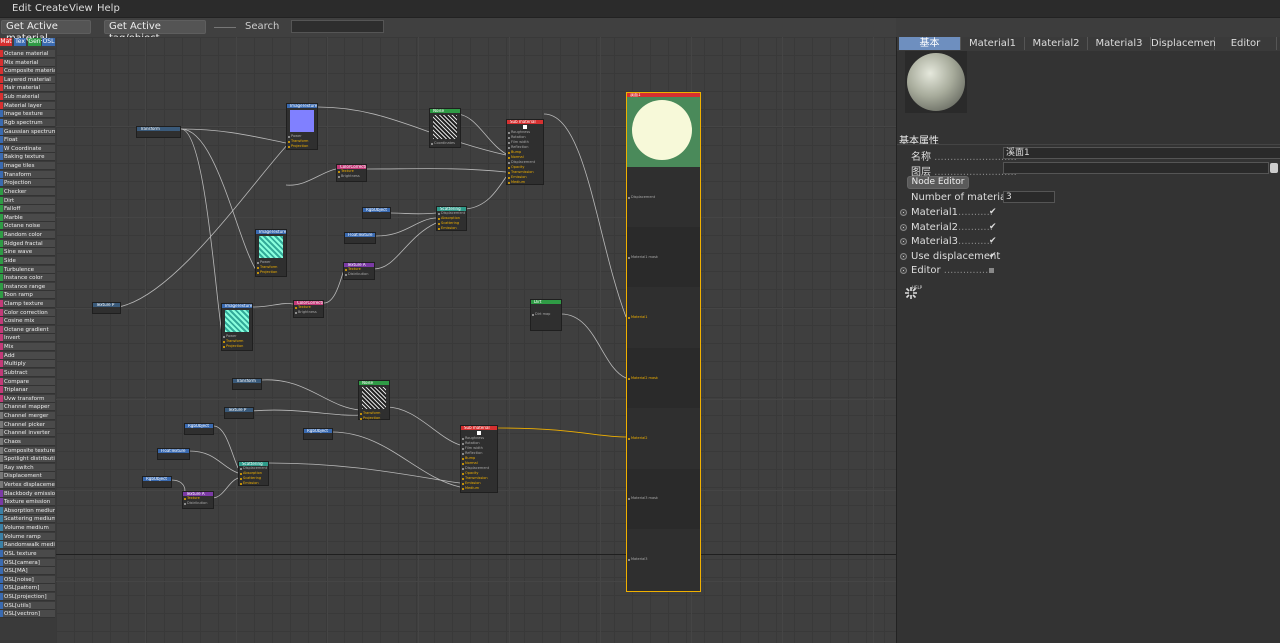  What do you see at coordinates (27, 217) in the screenshot?
I see `palette-item: Marble` at bounding box center [27, 217].